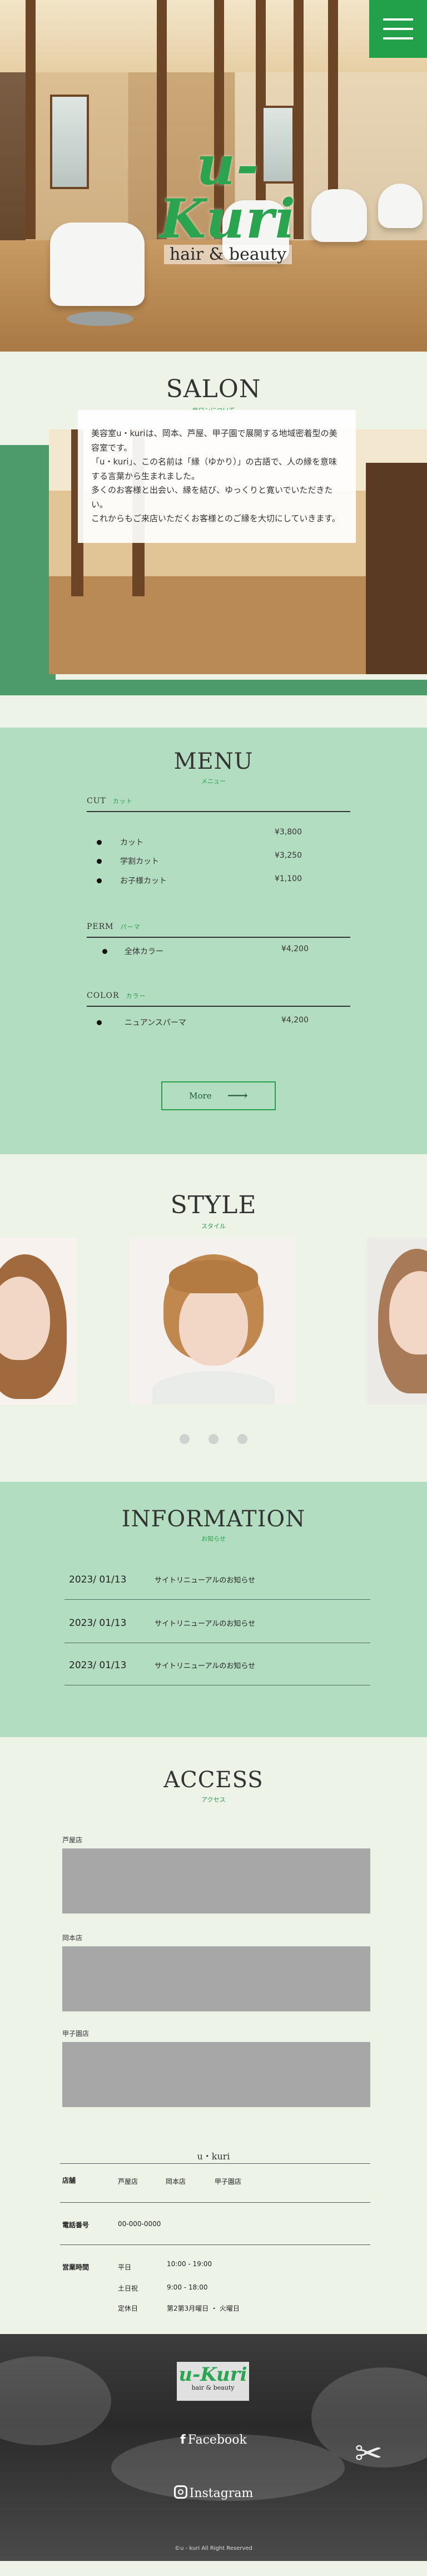 This screenshot has height=2576, width=427. What do you see at coordinates (214, 440) in the screenshot?
I see `salon-paragraph: 美容室u・kuriは、岡本、芦屋、甲子園で展開する地域密着型の美容室です。` at bounding box center [214, 440].